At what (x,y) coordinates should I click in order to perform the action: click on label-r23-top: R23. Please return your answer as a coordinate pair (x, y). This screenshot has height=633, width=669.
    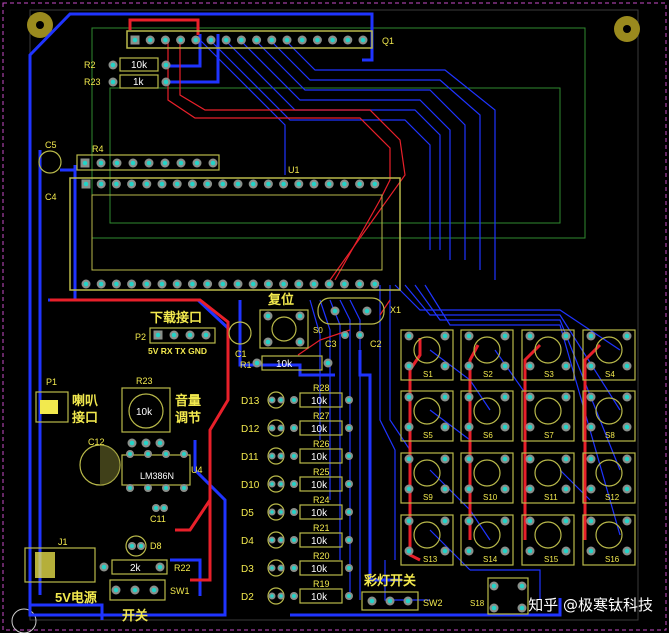
    Looking at the image, I should click on (92, 82).